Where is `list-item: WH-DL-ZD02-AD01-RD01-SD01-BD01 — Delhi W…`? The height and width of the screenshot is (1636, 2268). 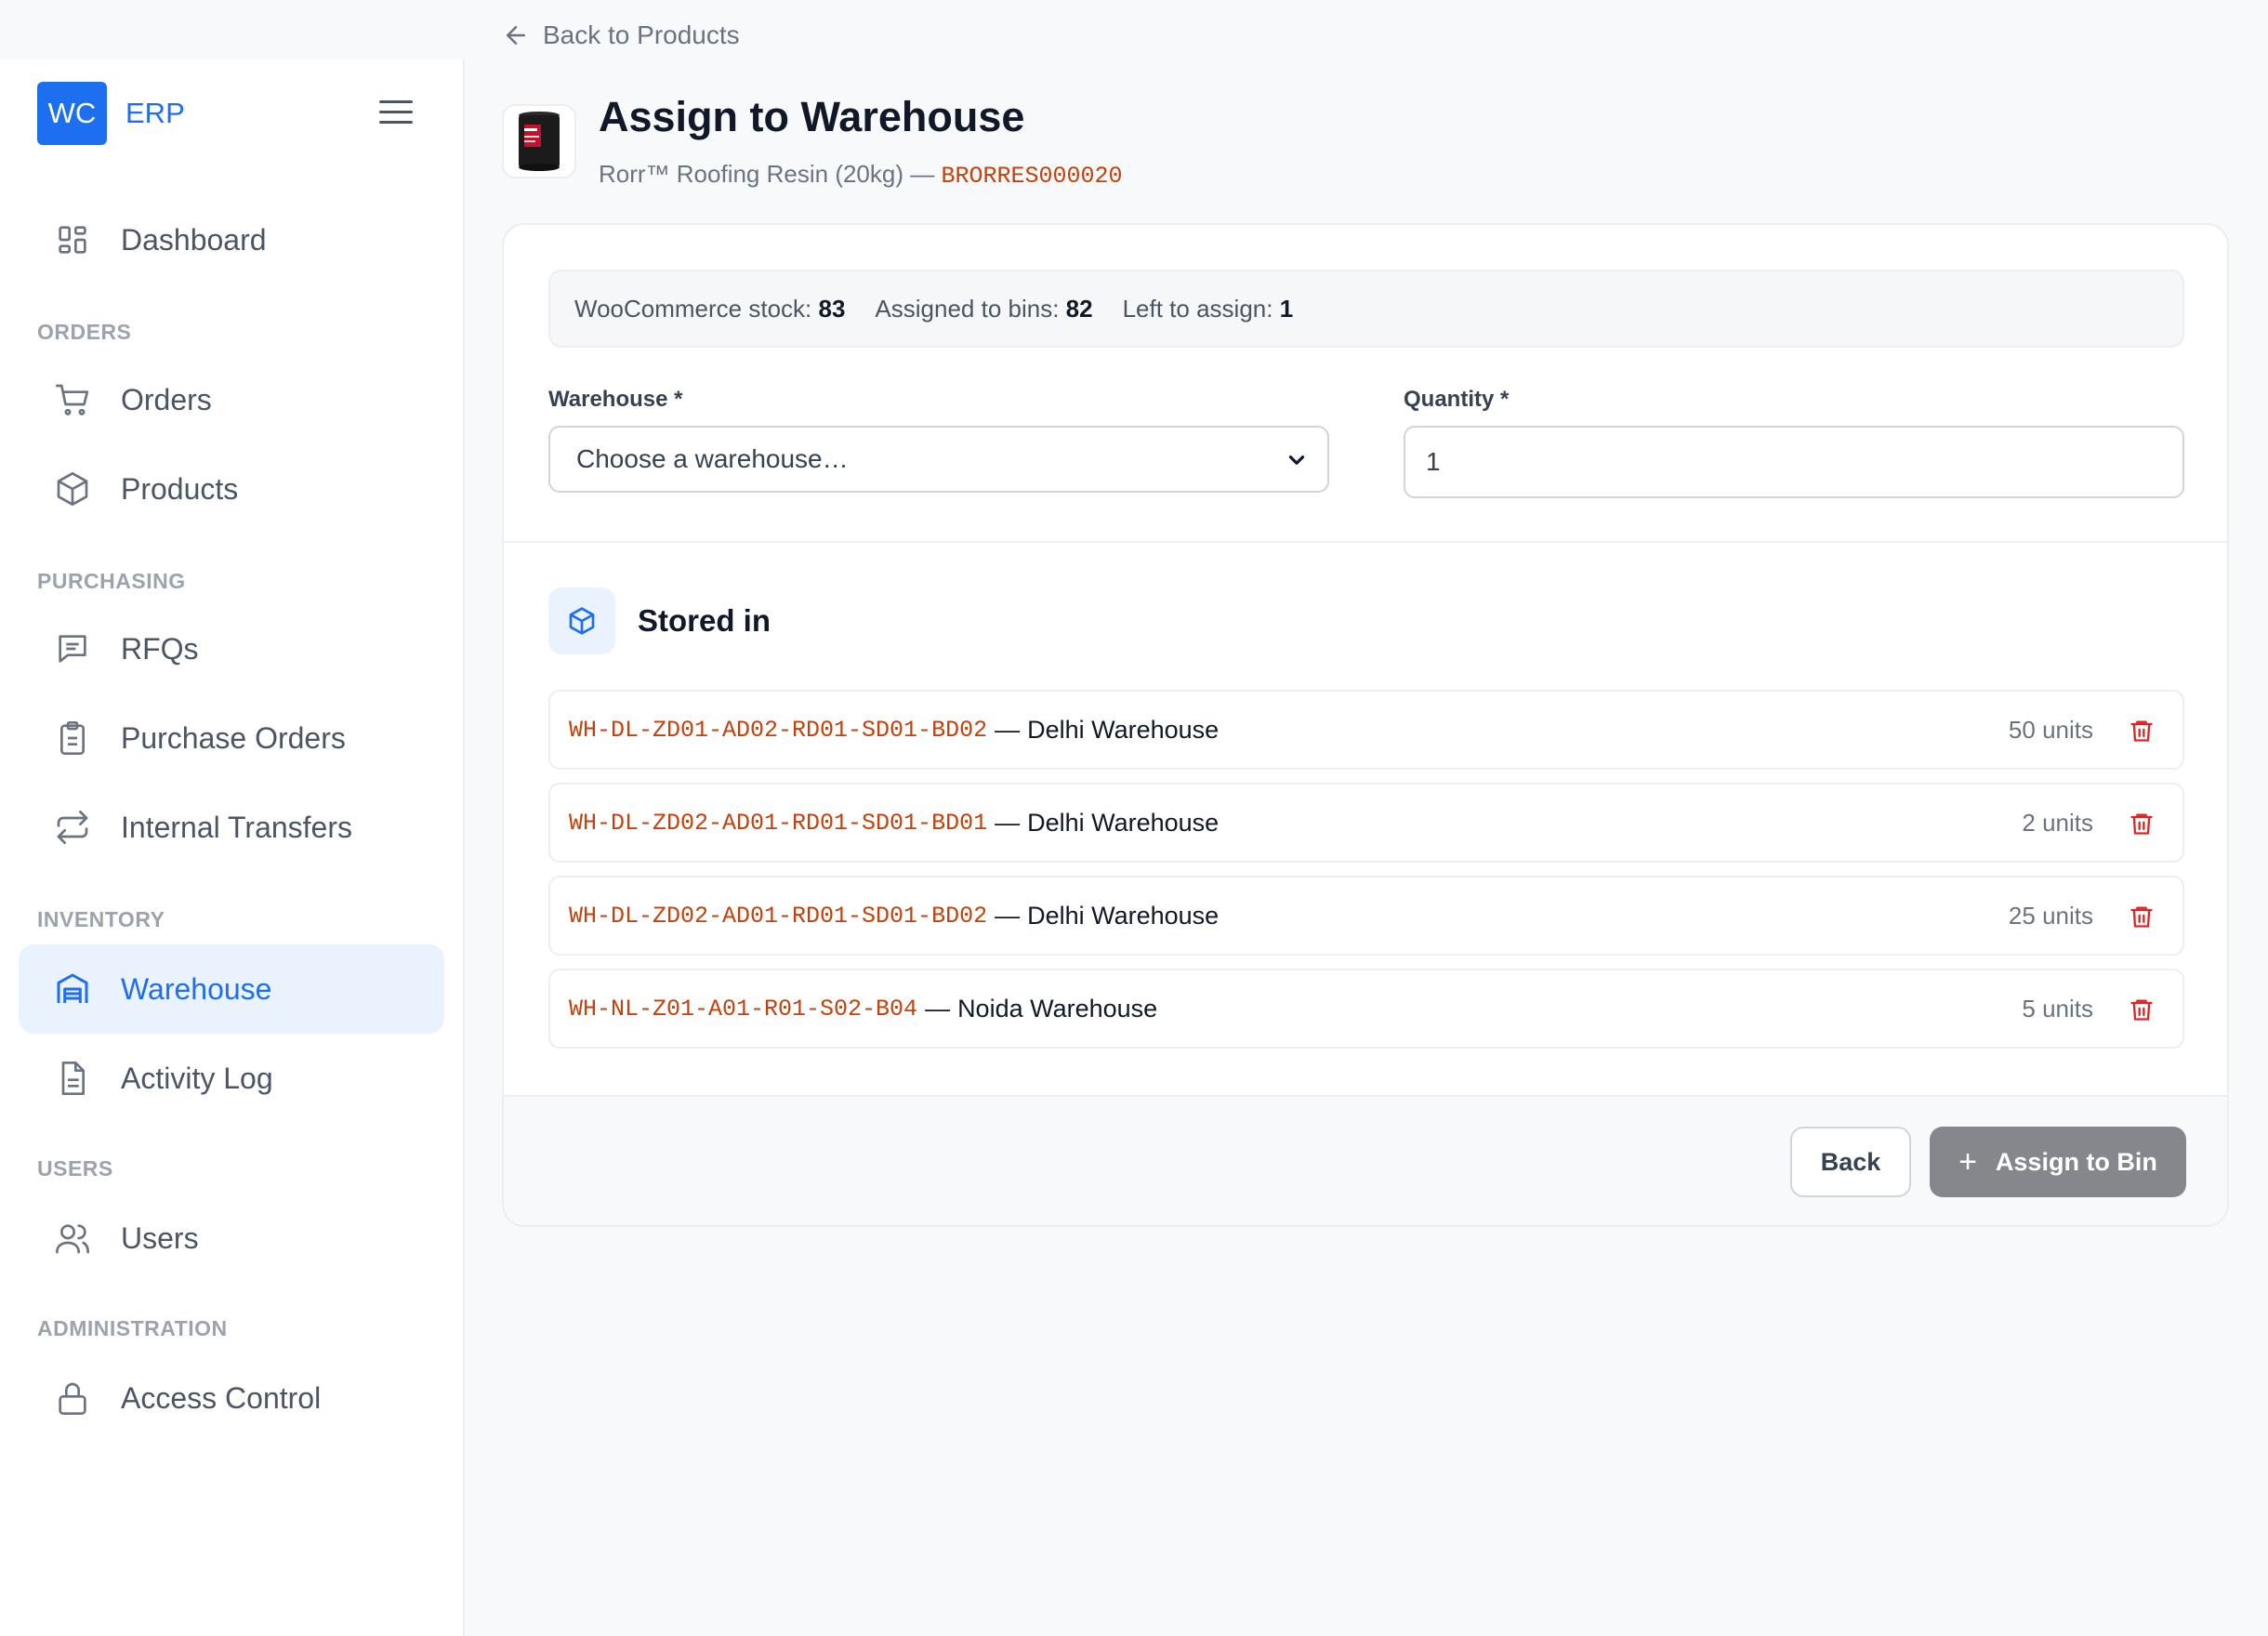 list-item: WH-DL-ZD02-AD01-RD01-SD01-BD01 — Delhi W… is located at coordinates (1366, 823).